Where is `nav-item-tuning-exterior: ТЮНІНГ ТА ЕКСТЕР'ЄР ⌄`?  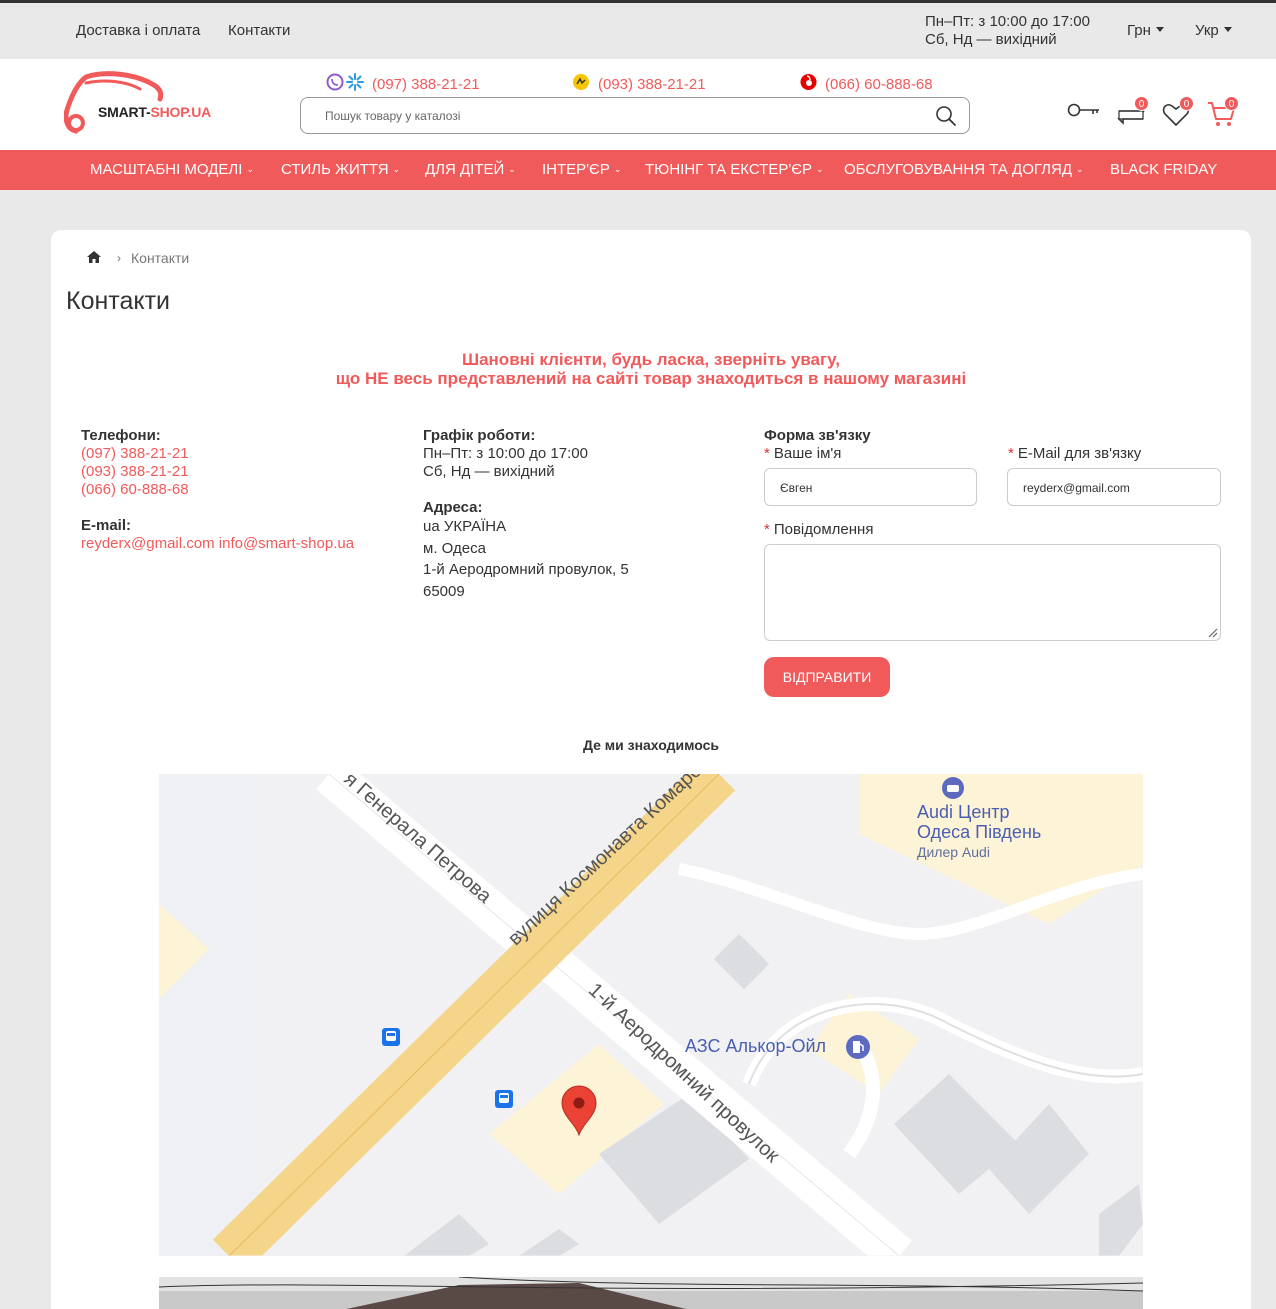 nav-item-tuning-exterior: ТЮНІНГ ТА ЕКСТЕР'ЄР ⌄ is located at coordinates (734, 169).